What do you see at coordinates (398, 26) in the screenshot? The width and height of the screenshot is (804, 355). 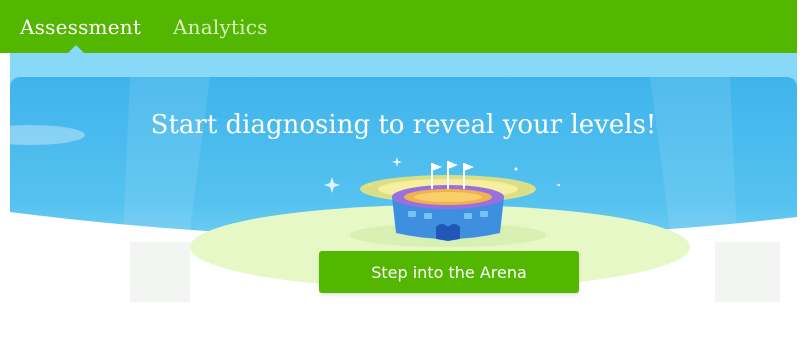 I see `top-navigation: Assessment Analytics` at bounding box center [398, 26].